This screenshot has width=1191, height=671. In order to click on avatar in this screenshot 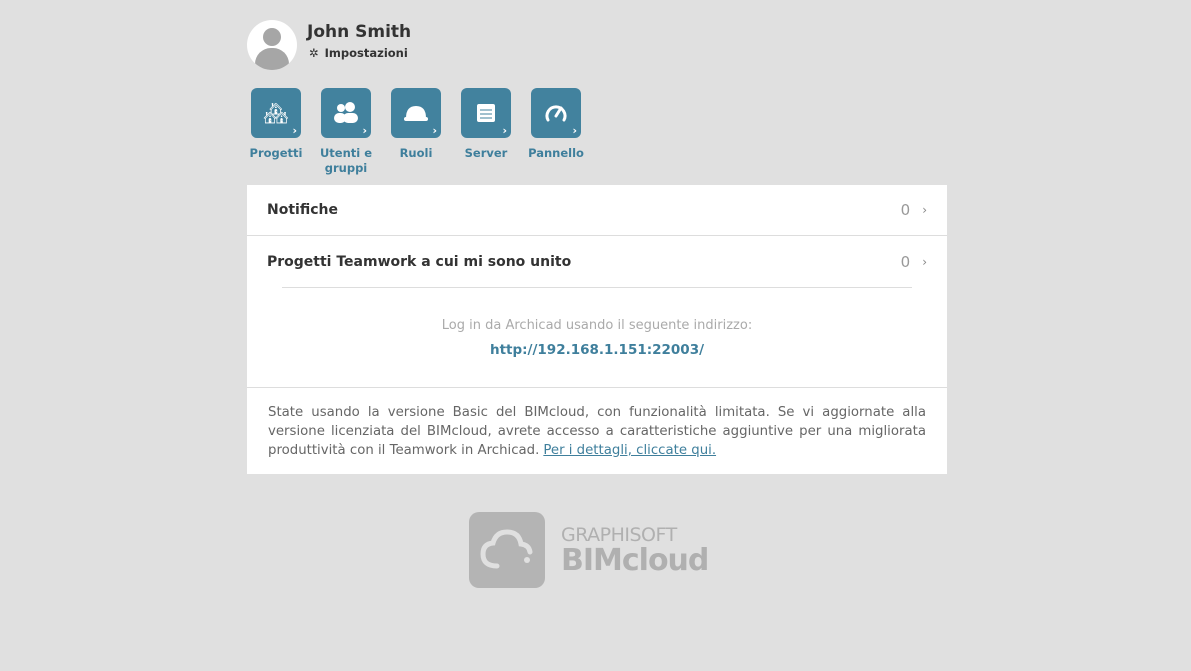, I will do `click(272, 45)`.